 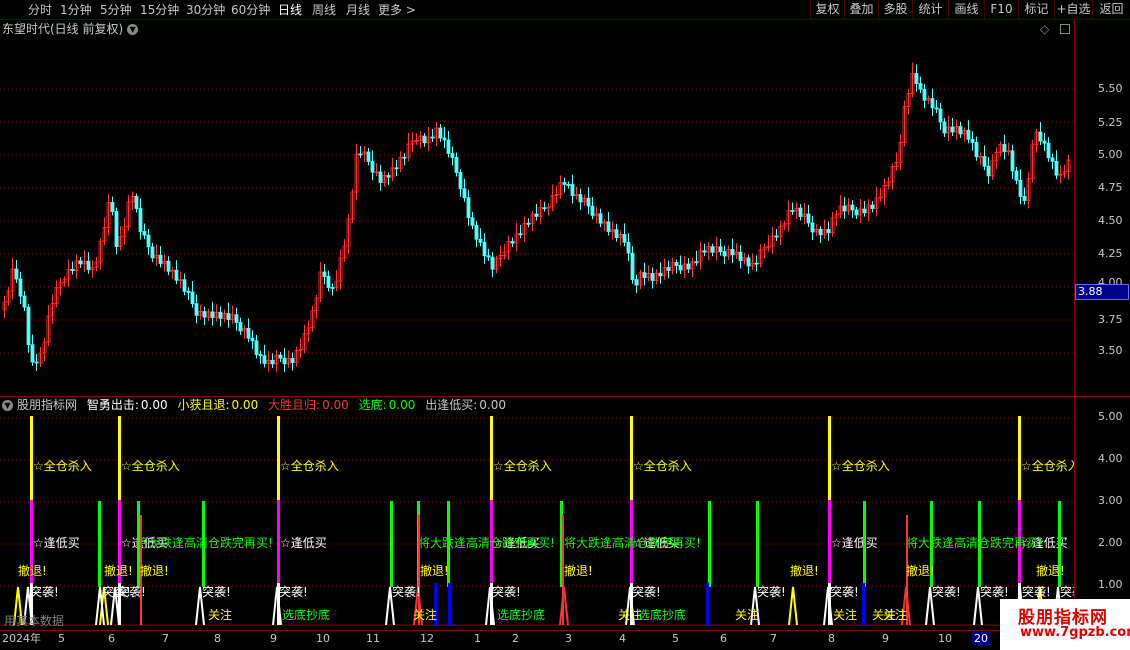 I want to click on signal-text: 选底抄底, so click(x=662, y=614).